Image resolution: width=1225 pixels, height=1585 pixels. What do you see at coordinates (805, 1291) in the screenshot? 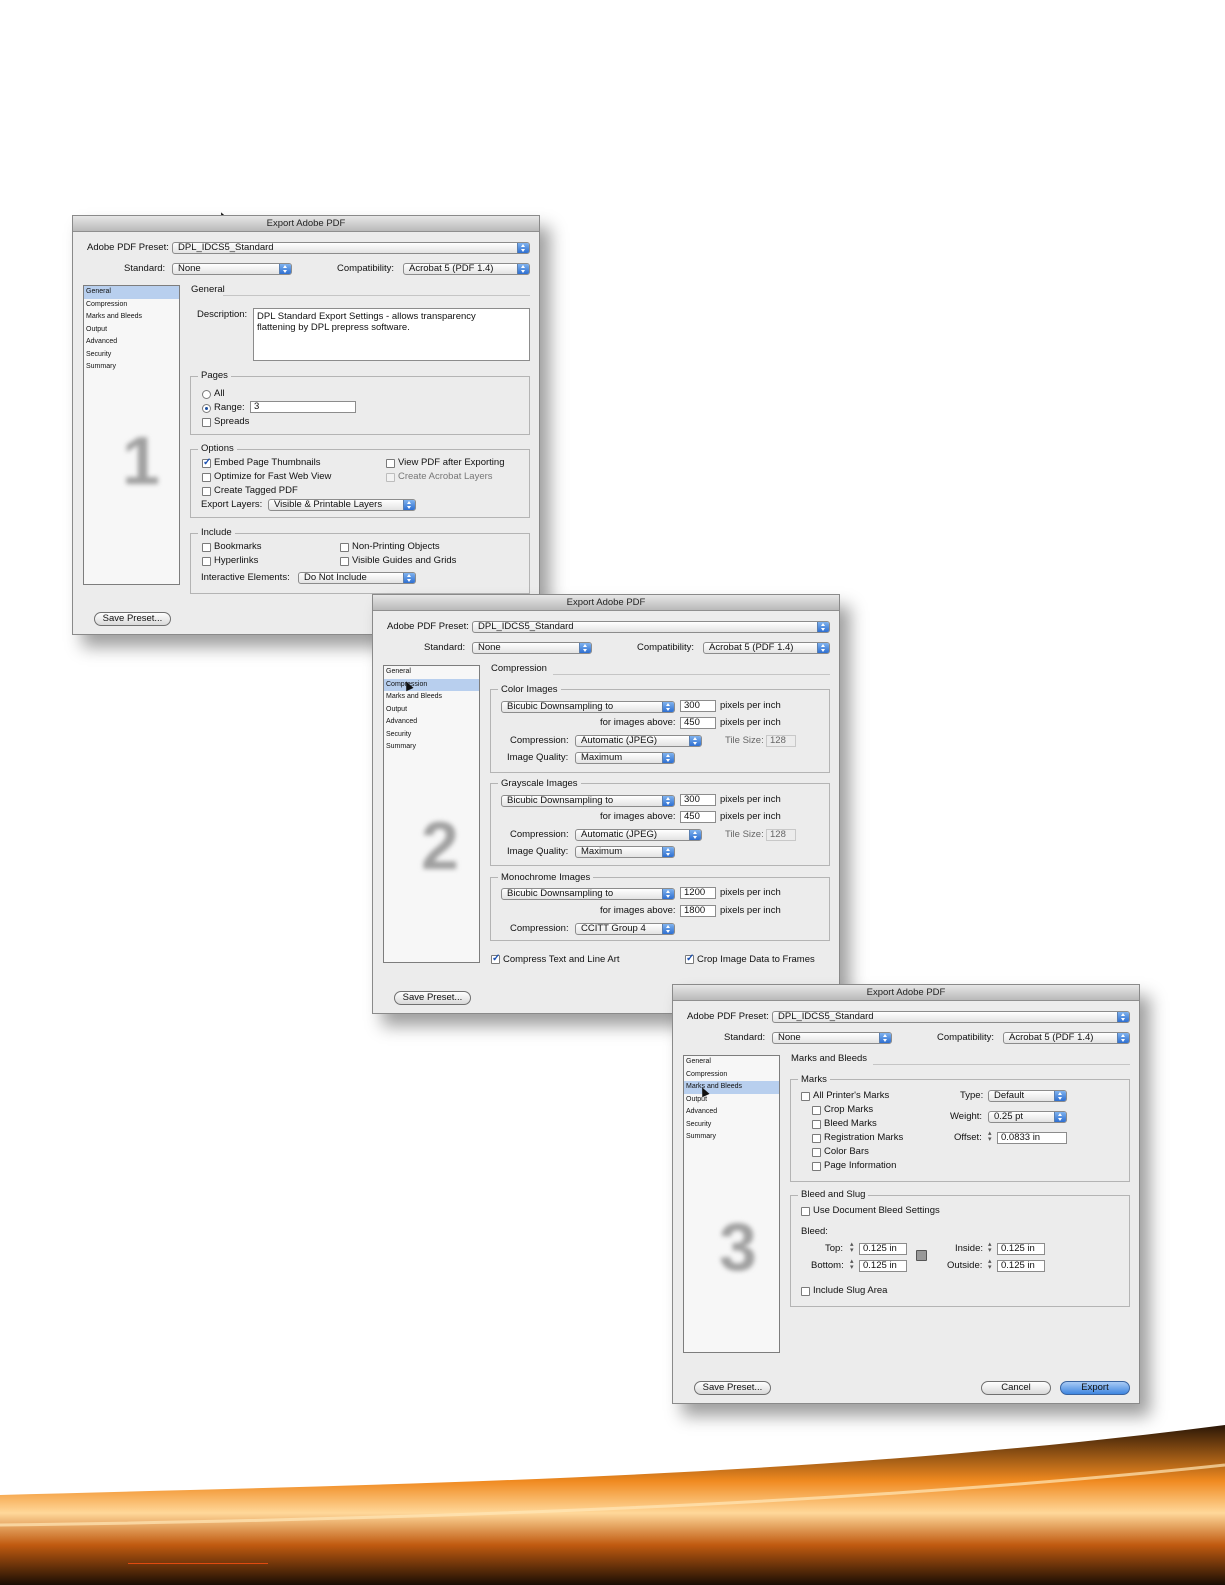
I see `include-slug-checkbox` at bounding box center [805, 1291].